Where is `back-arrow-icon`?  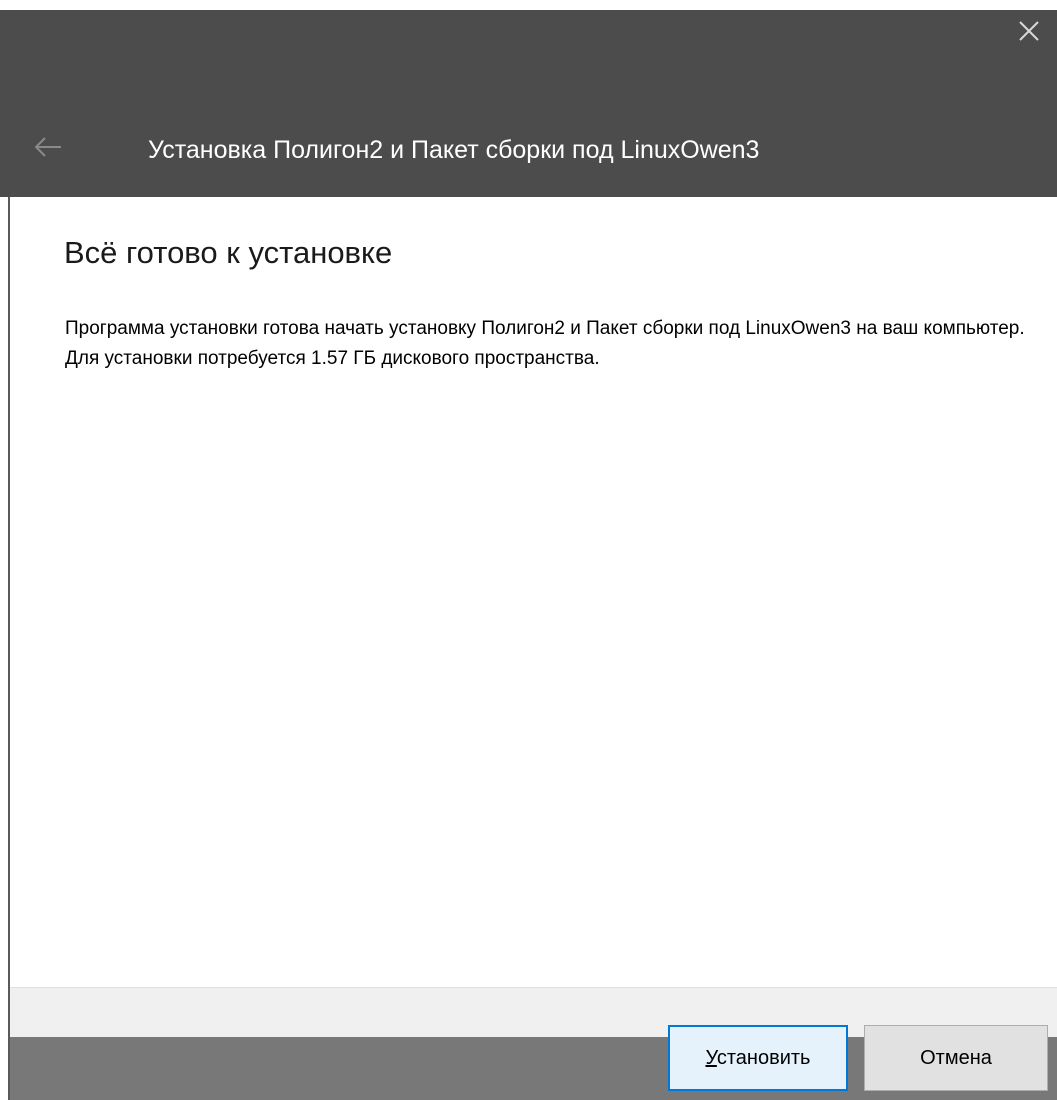
back-arrow-icon is located at coordinates (48, 149).